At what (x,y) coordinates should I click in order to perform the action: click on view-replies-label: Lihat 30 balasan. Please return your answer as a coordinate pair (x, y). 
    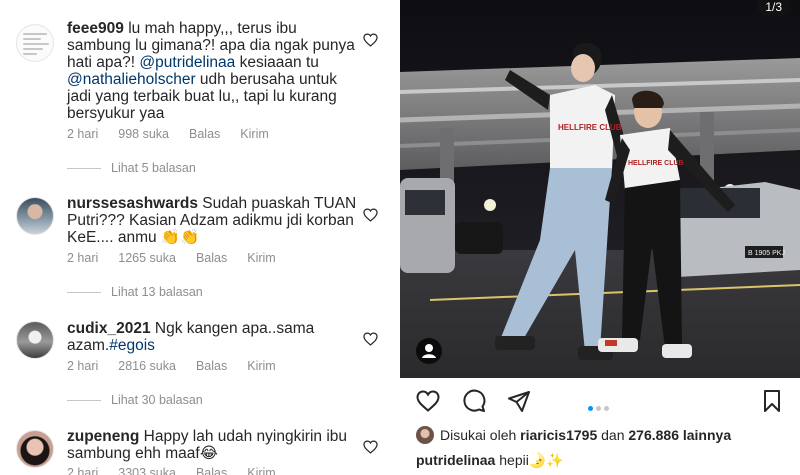
    Looking at the image, I should click on (157, 400).